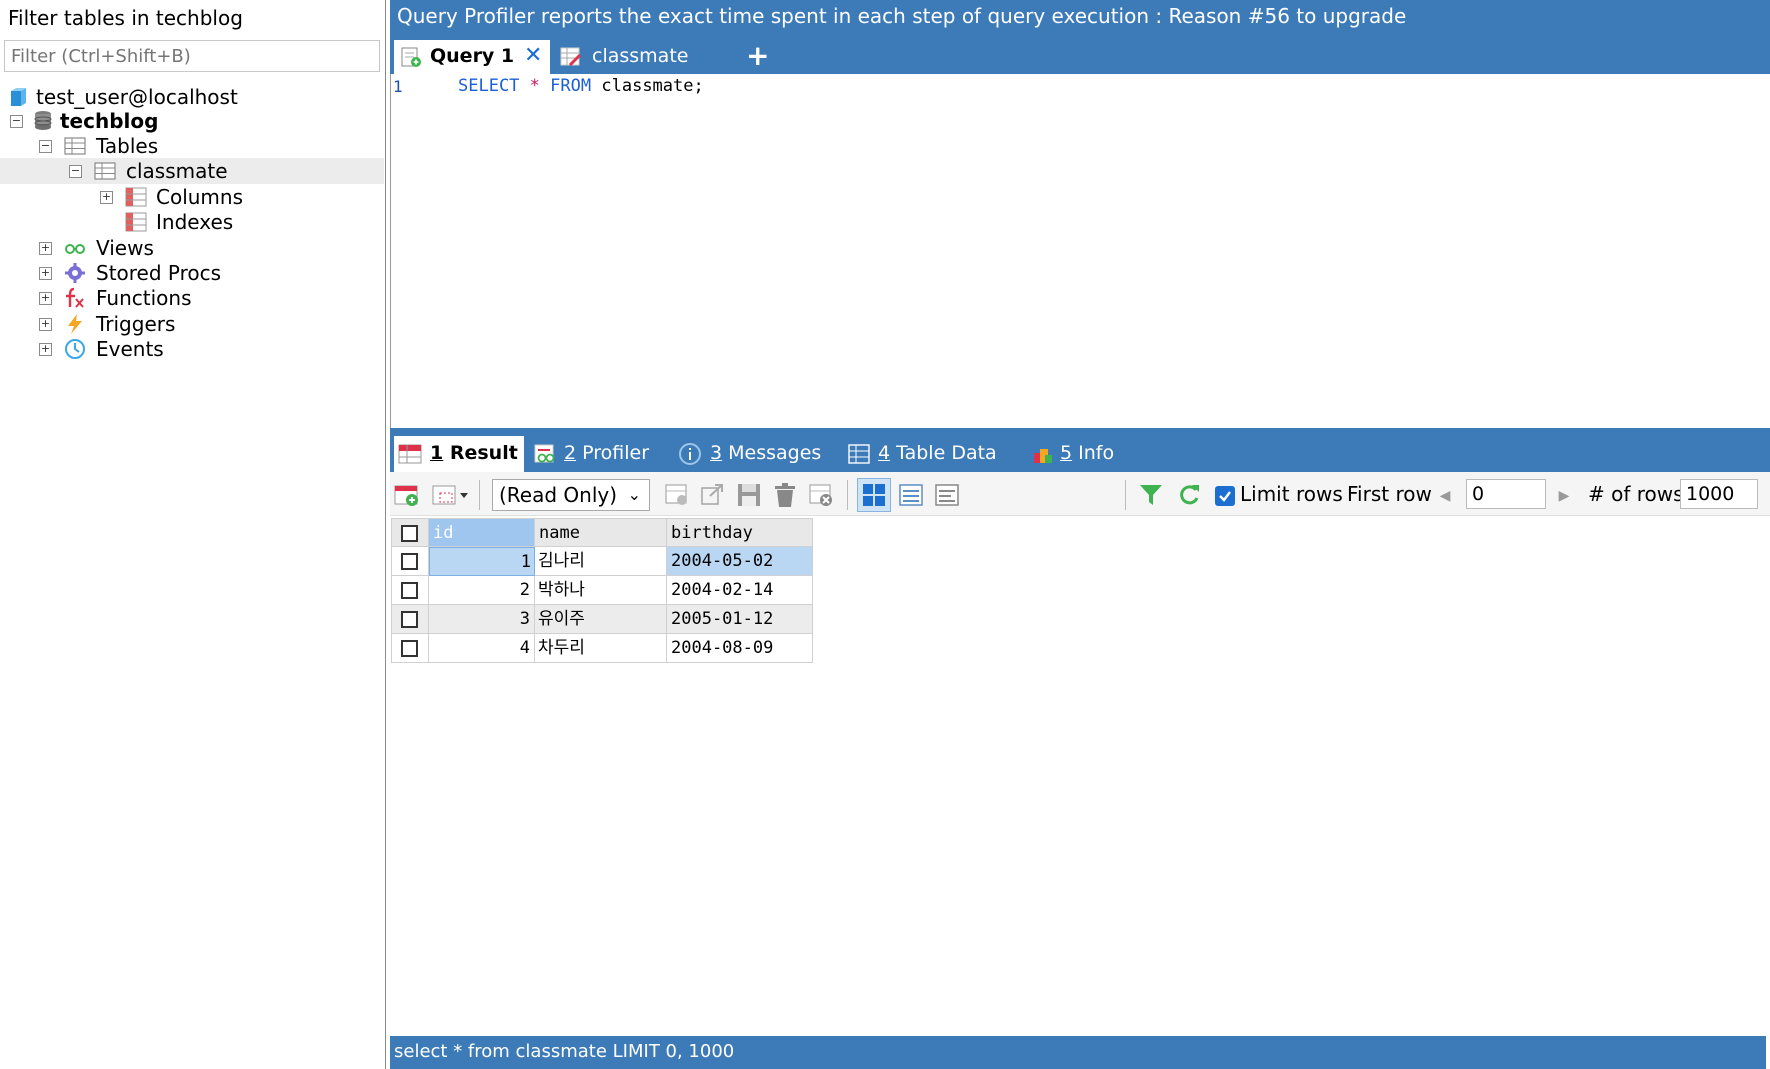 The height and width of the screenshot is (1069, 1770). What do you see at coordinates (757, 56) in the screenshot?
I see `new-tab-plus-icon: +` at bounding box center [757, 56].